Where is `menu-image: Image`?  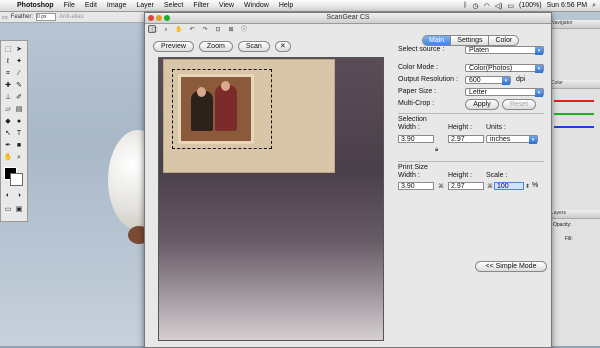
menu-image: Image is located at coordinates (116, 5).